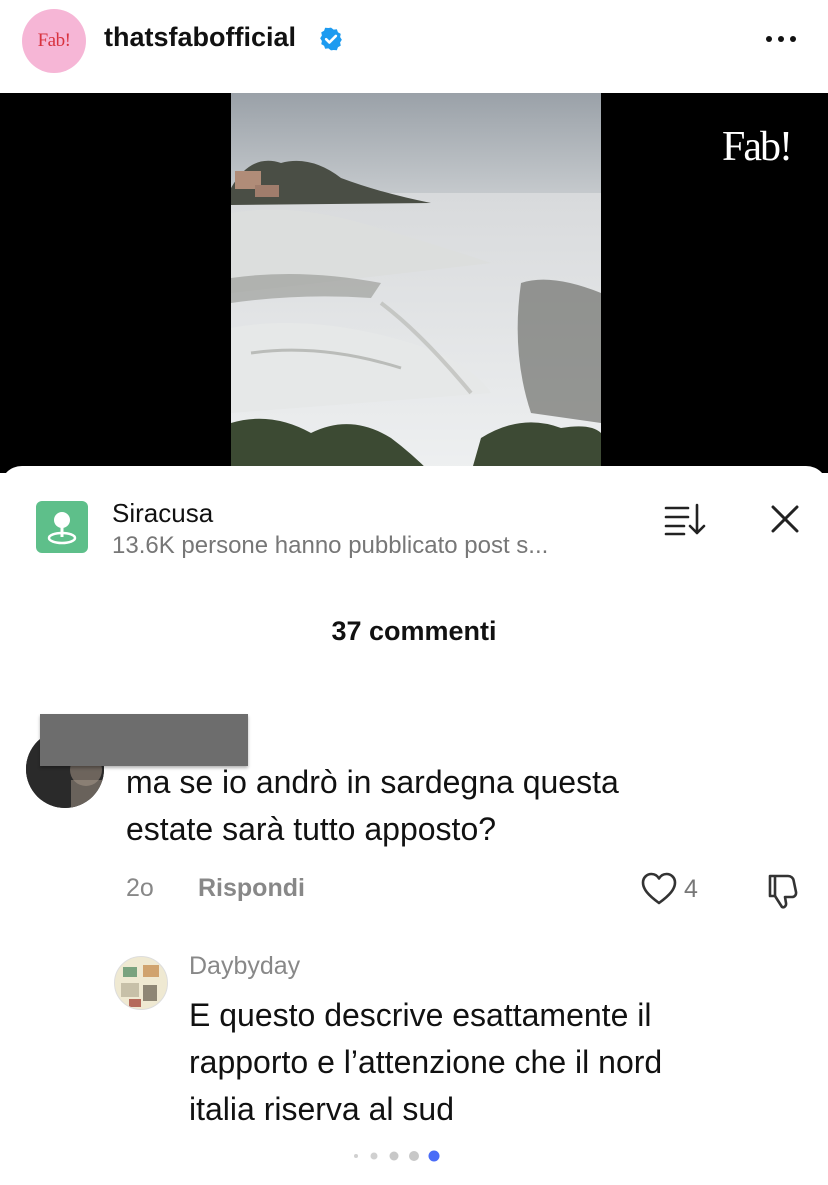  I want to click on account-avatar: Fab!, so click(54, 41).